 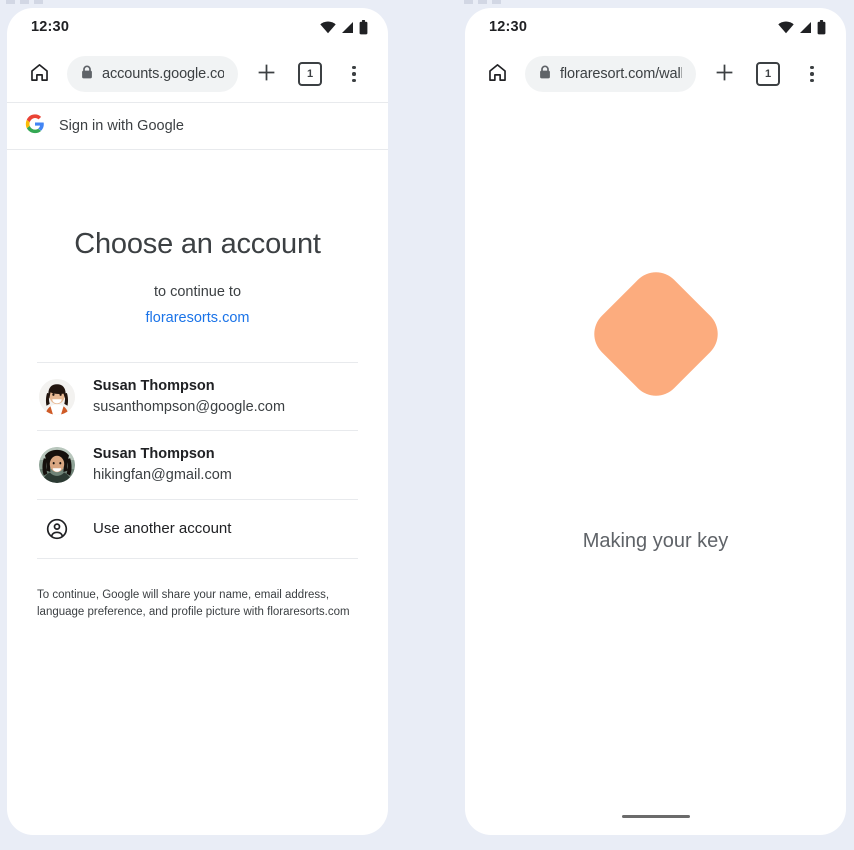 I want to click on account-email: hikingfan@gmail.com, so click(x=162, y=475).